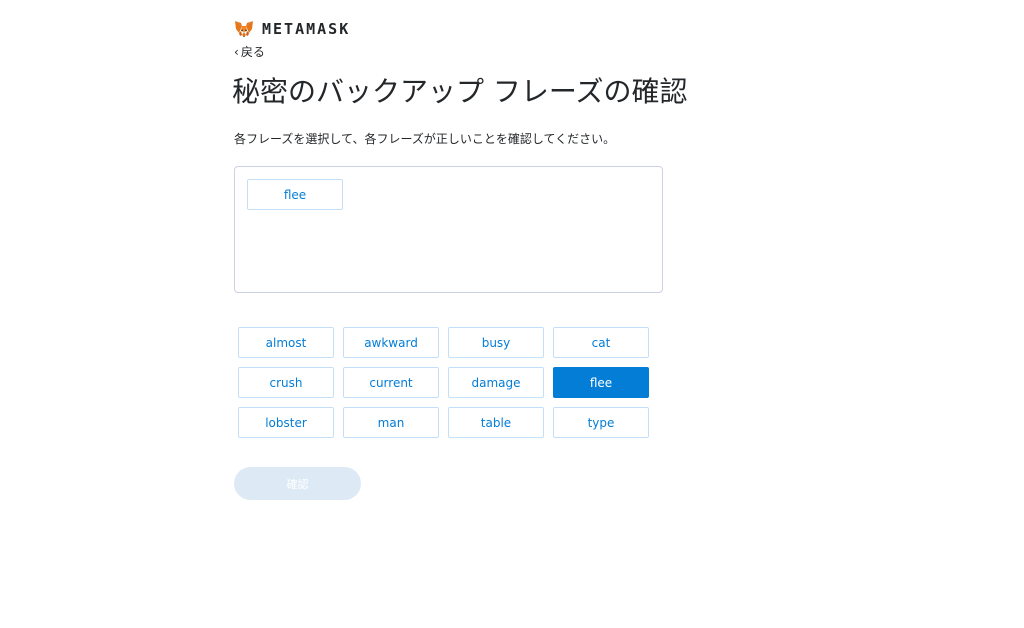 This screenshot has height=628, width=1024. Describe the element at coordinates (236, 51) in the screenshot. I see `chevron-left-icon: ‹` at that location.